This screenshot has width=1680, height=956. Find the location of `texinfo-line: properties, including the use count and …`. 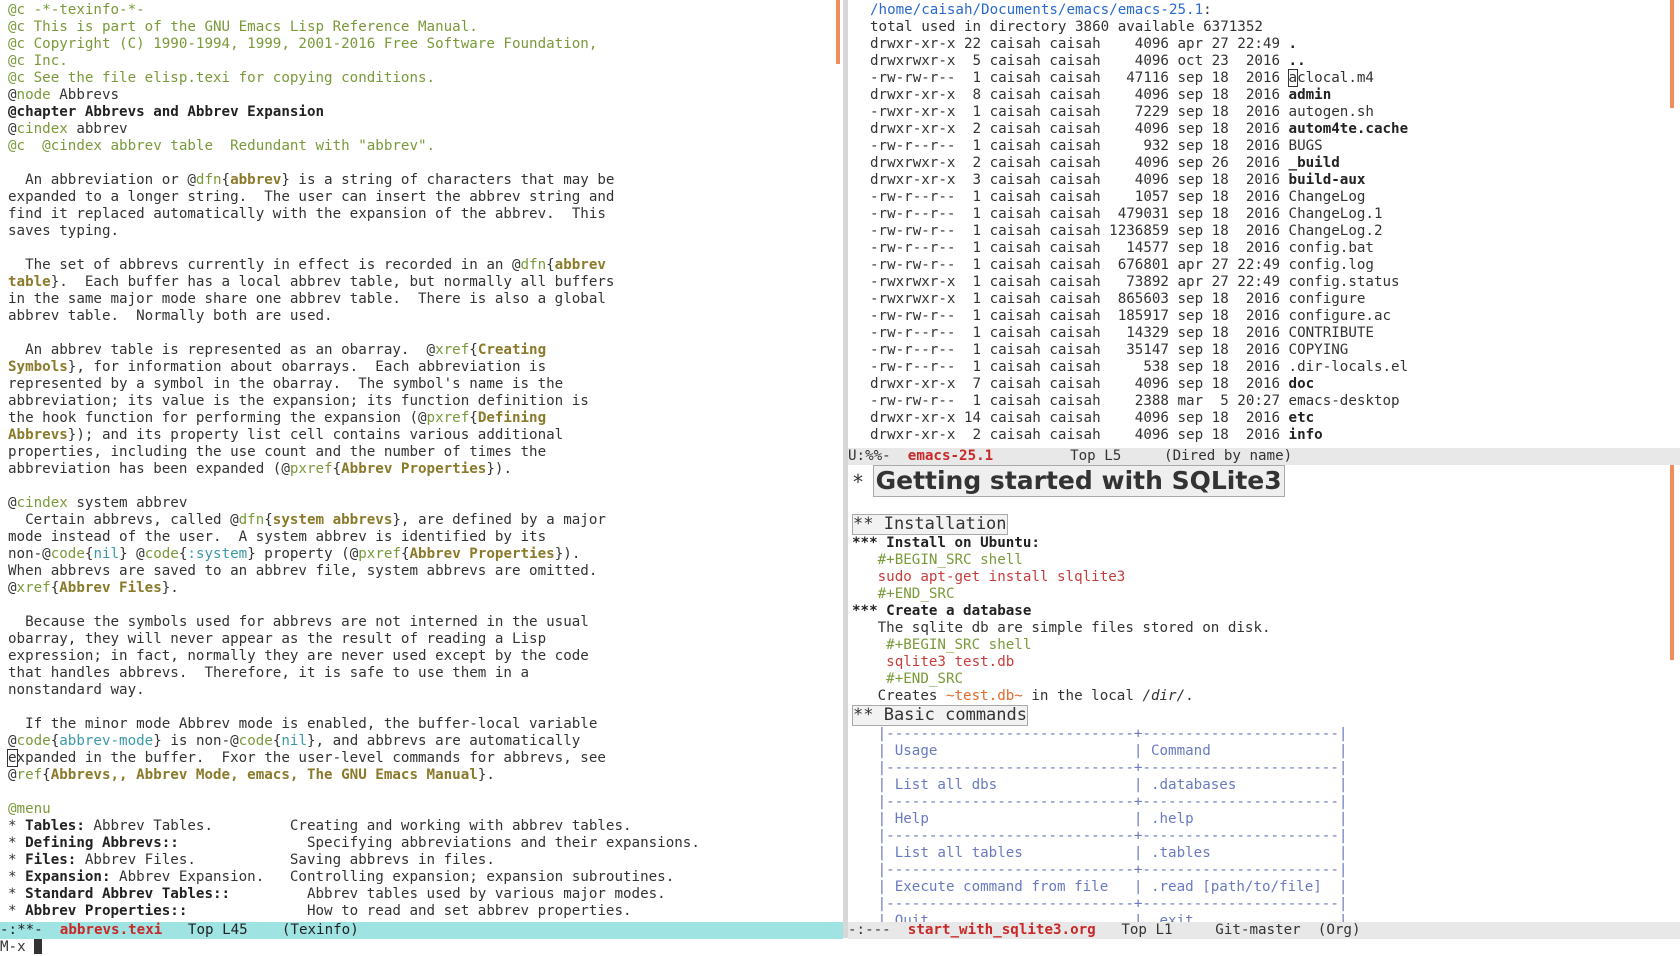

texinfo-line: properties, including the use count and … is located at coordinates (425, 452).